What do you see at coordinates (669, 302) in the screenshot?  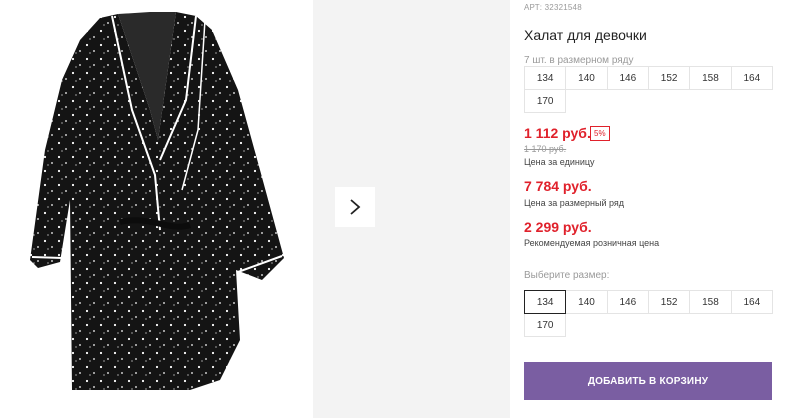 I see `size-option-152: 152` at bounding box center [669, 302].